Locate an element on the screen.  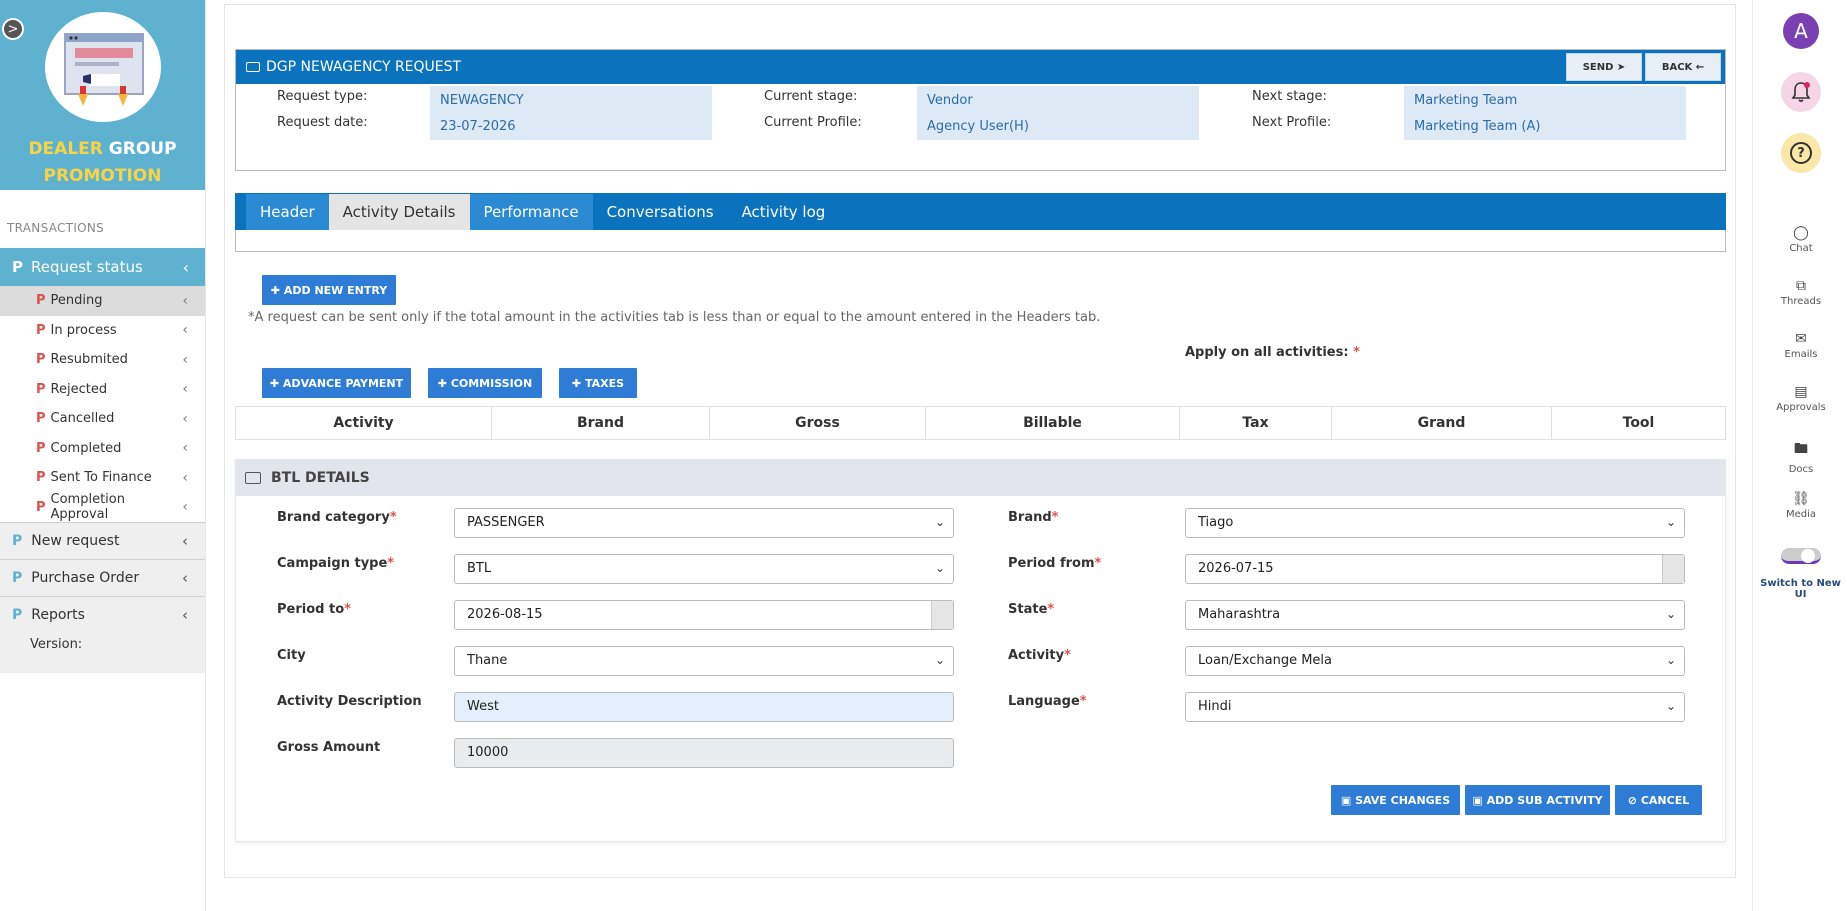
column-activity: Activity is located at coordinates (364, 423).